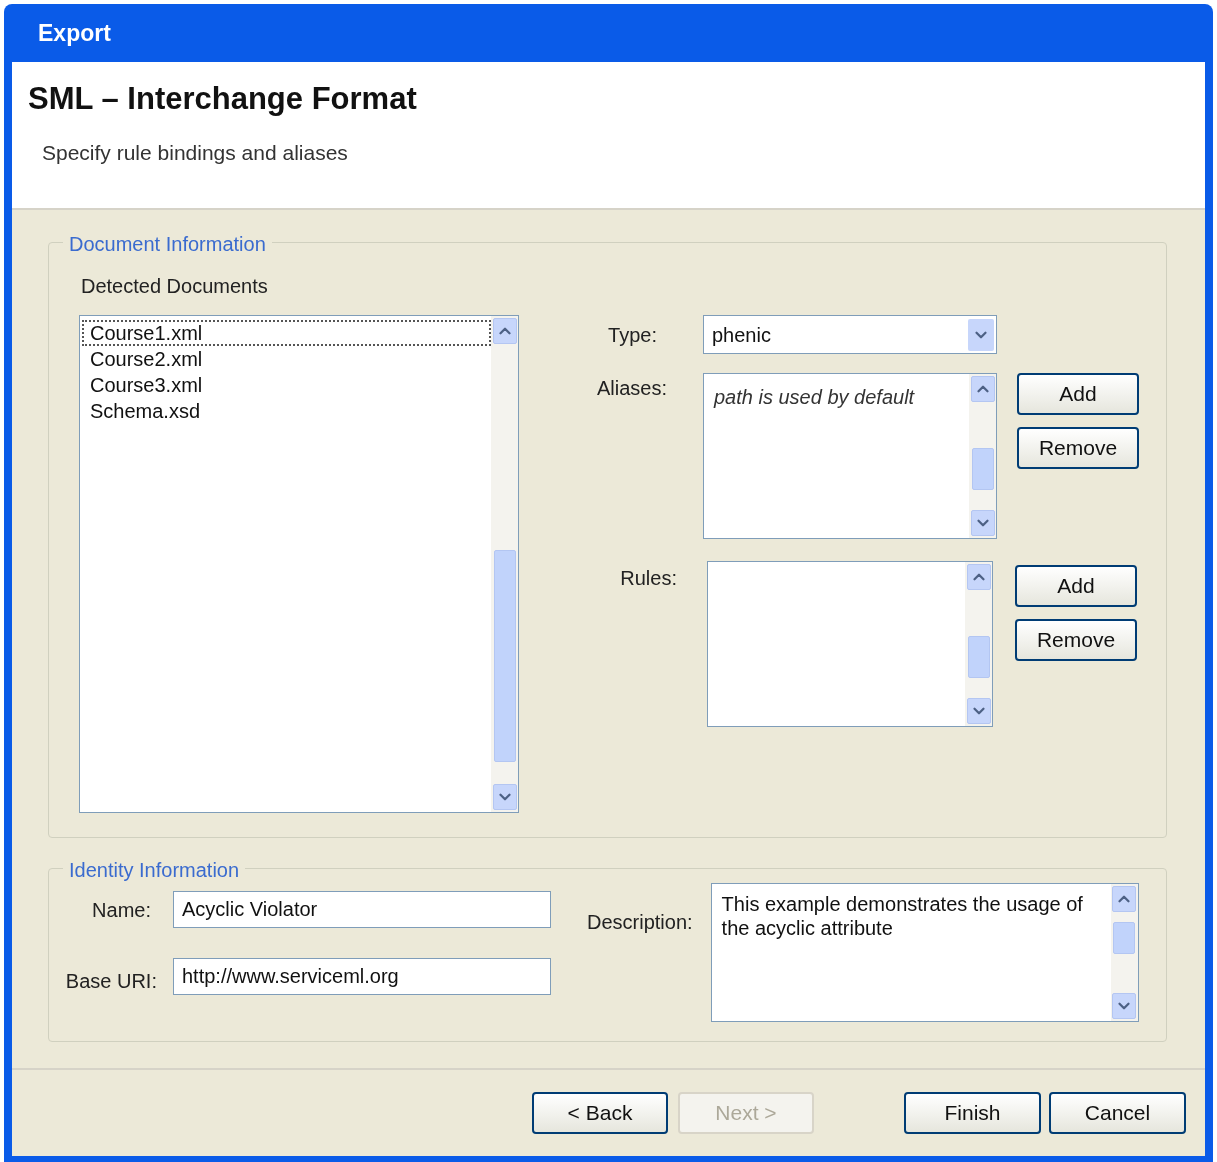 The height and width of the screenshot is (1162, 1217). I want to click on field-label: Name:, so click(121, 910).